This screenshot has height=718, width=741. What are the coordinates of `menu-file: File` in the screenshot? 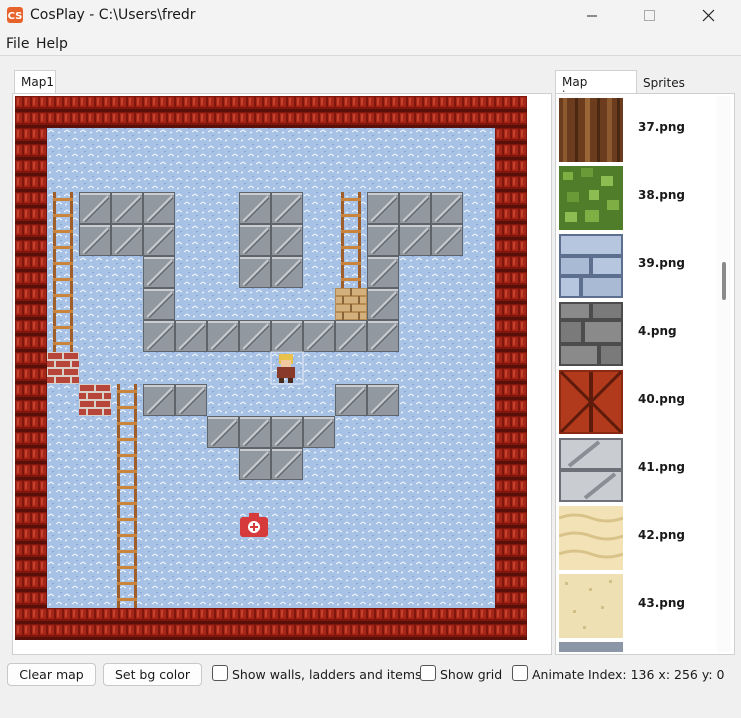 It's located at (17, 44).